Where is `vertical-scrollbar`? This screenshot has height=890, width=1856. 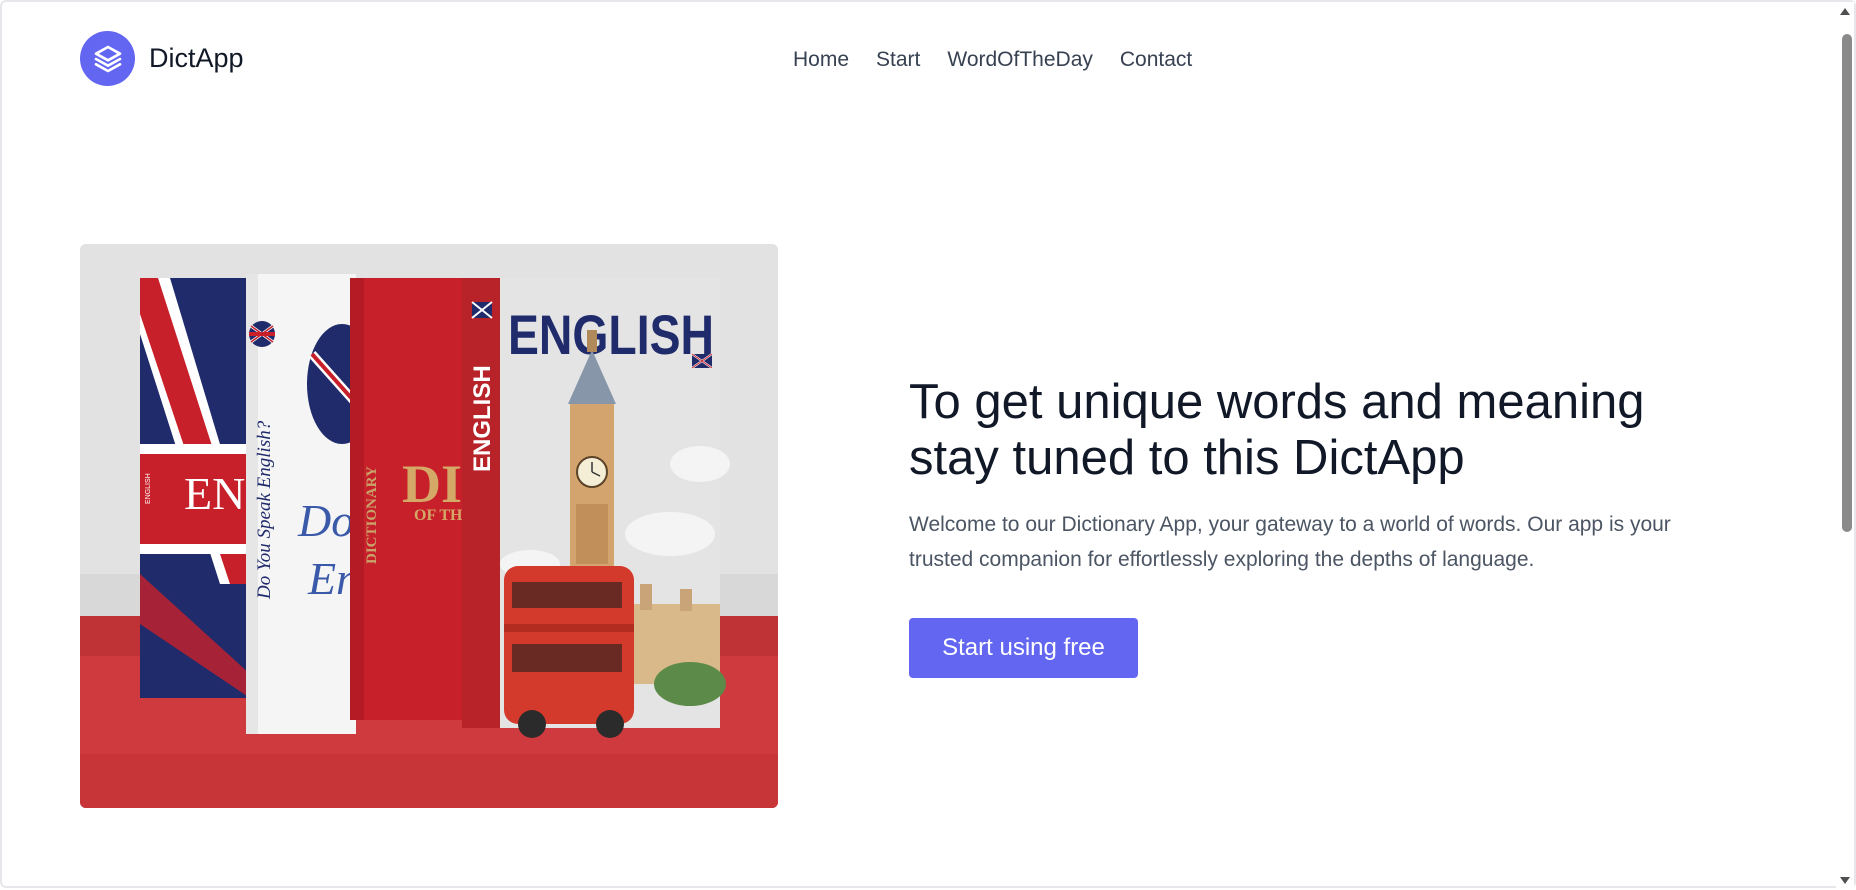
vertical-scrollbar is located at coordinates (1845, 446).